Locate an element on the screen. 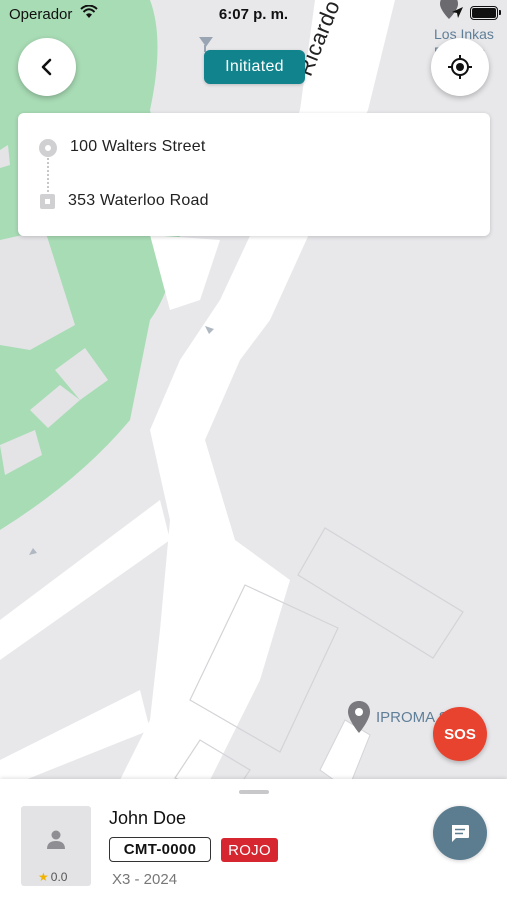 The image size is (507, 900). vehicle-color-badge: ROJO is located at coordinates (249, 850).